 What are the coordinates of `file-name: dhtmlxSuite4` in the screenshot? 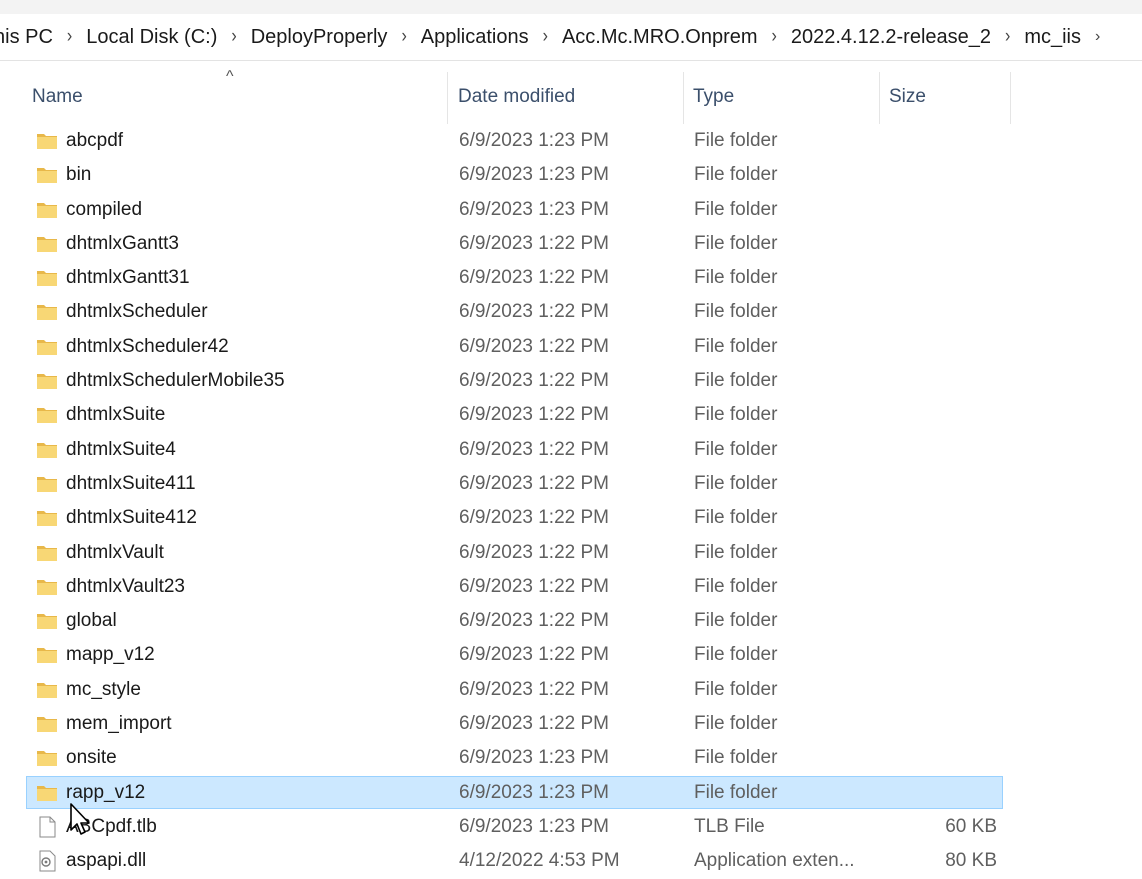 It's located at (121, 450).